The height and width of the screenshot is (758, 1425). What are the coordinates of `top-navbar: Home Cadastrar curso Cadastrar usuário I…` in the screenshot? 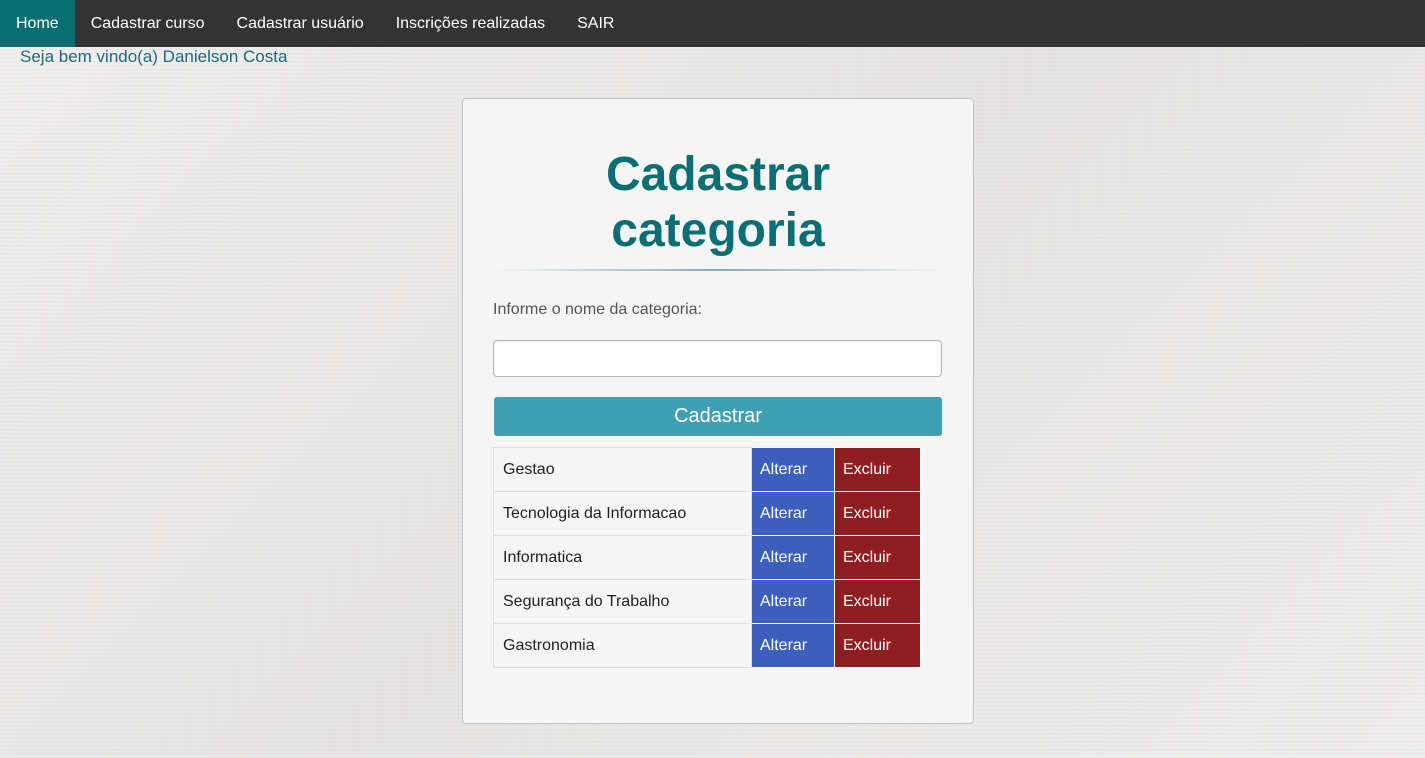 It's located at (712, 23).